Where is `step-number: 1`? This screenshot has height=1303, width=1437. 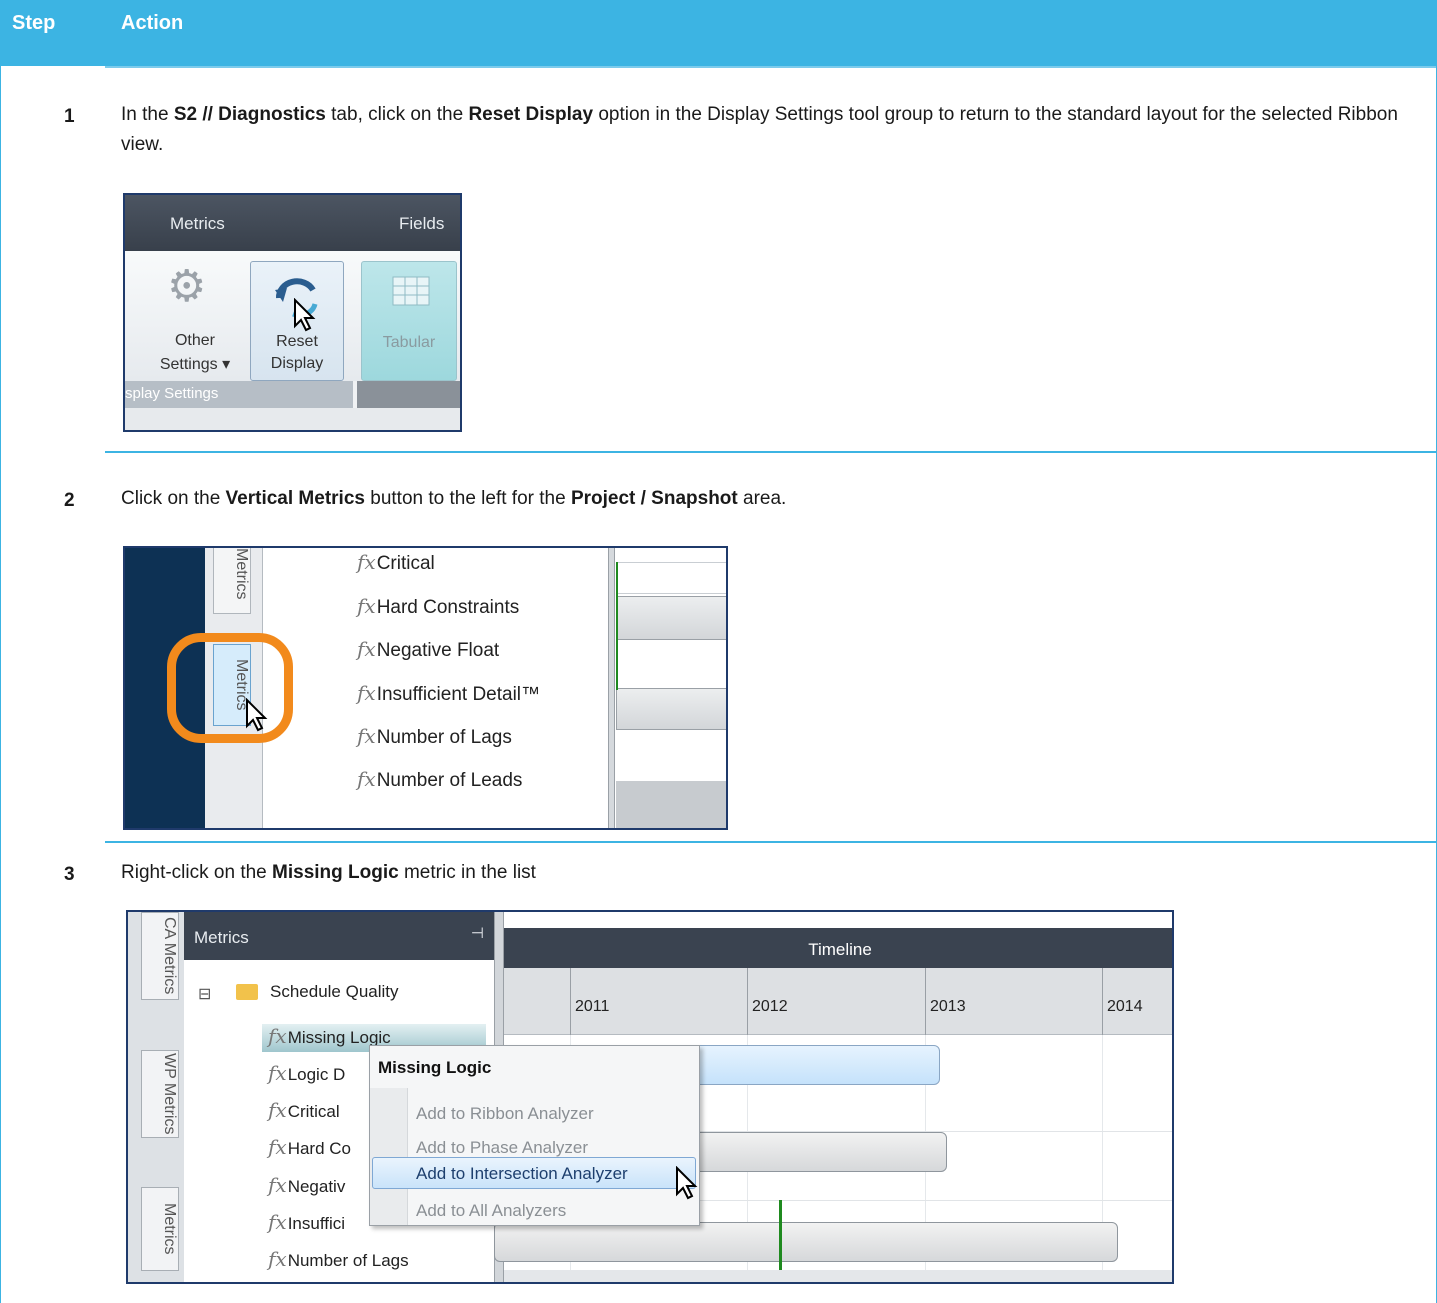
step-number: 1 is located at coordinates (69, 116).